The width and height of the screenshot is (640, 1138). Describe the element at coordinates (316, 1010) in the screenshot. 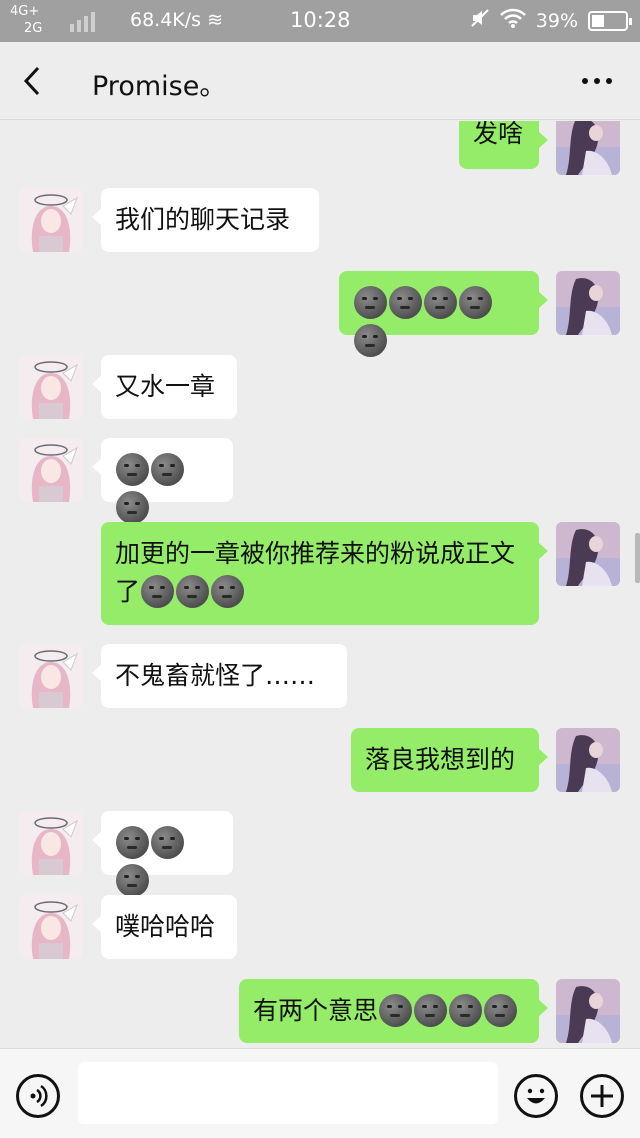

I see `message-text: 有两个意思` at that location.